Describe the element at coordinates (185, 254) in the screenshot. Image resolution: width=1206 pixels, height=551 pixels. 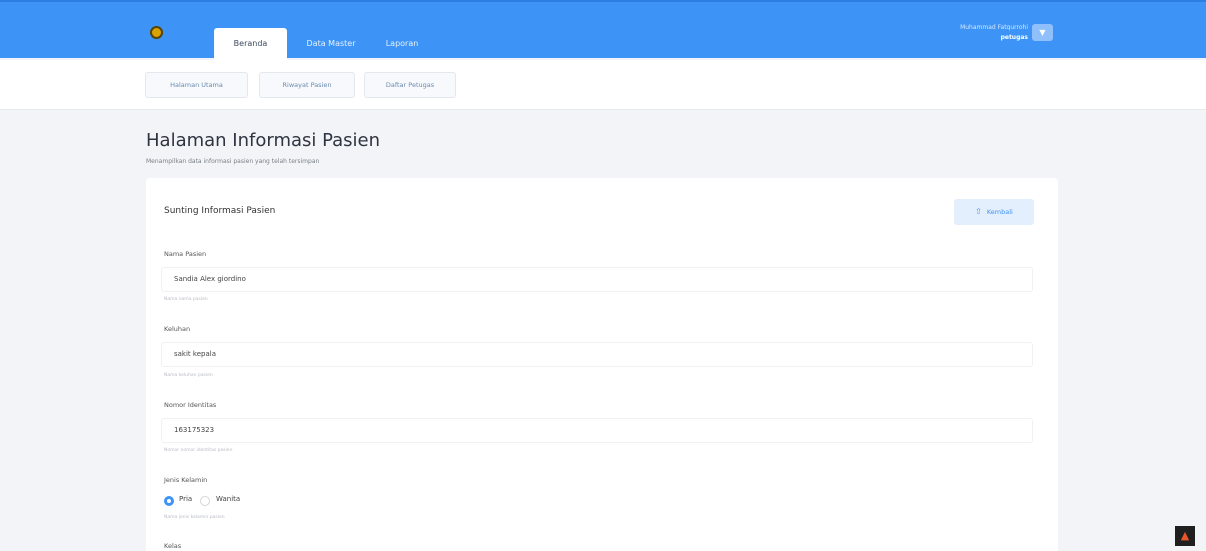
I see `nama-pasien-label: Nama Pasien` at that location.